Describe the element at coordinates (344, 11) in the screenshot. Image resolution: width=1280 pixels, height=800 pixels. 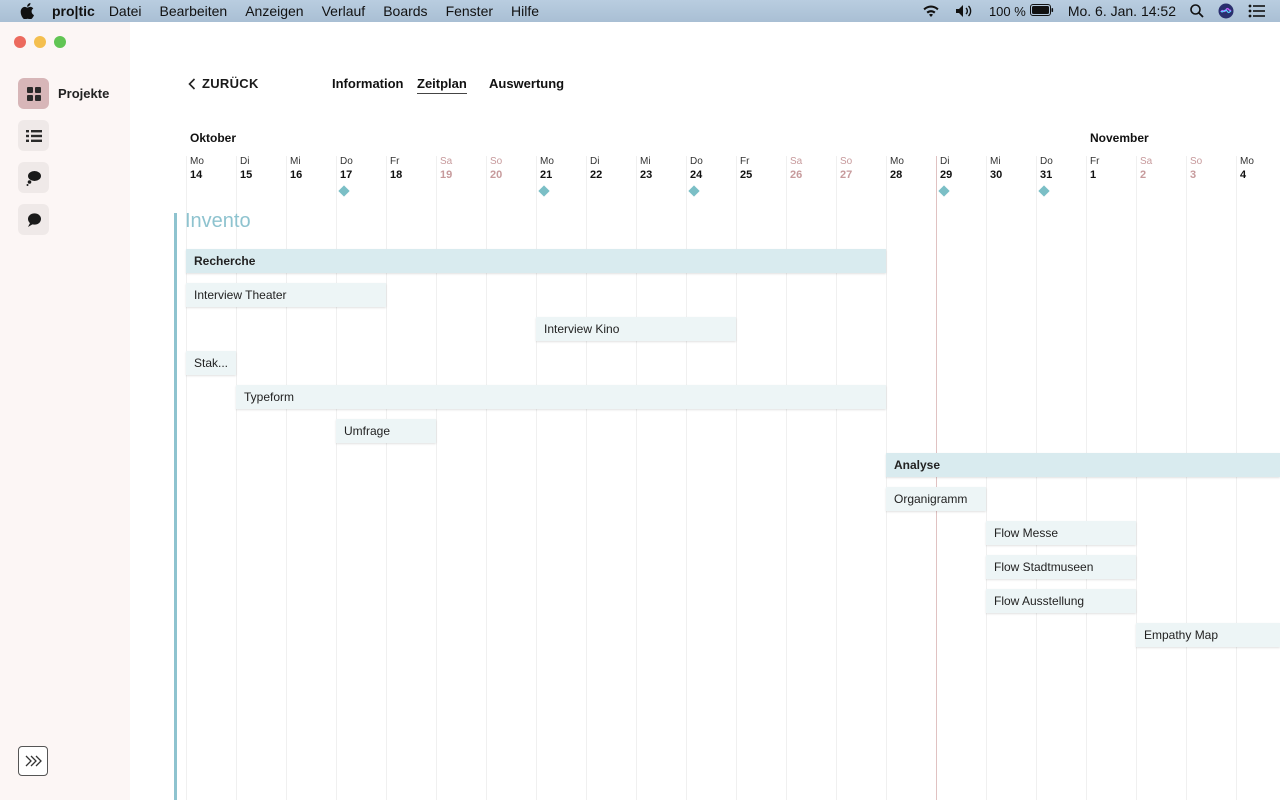
I see `menu-verlauf: Verlauf` at that location.